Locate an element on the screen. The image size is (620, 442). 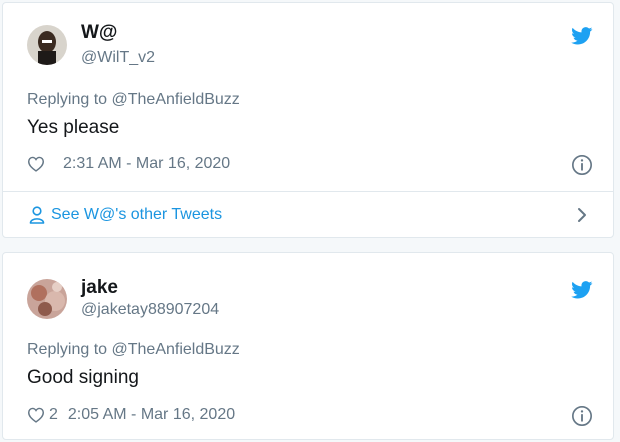
tweet-meta: 2:31 AM - Mar 16, 2020 is located at coordinates (128, 164).